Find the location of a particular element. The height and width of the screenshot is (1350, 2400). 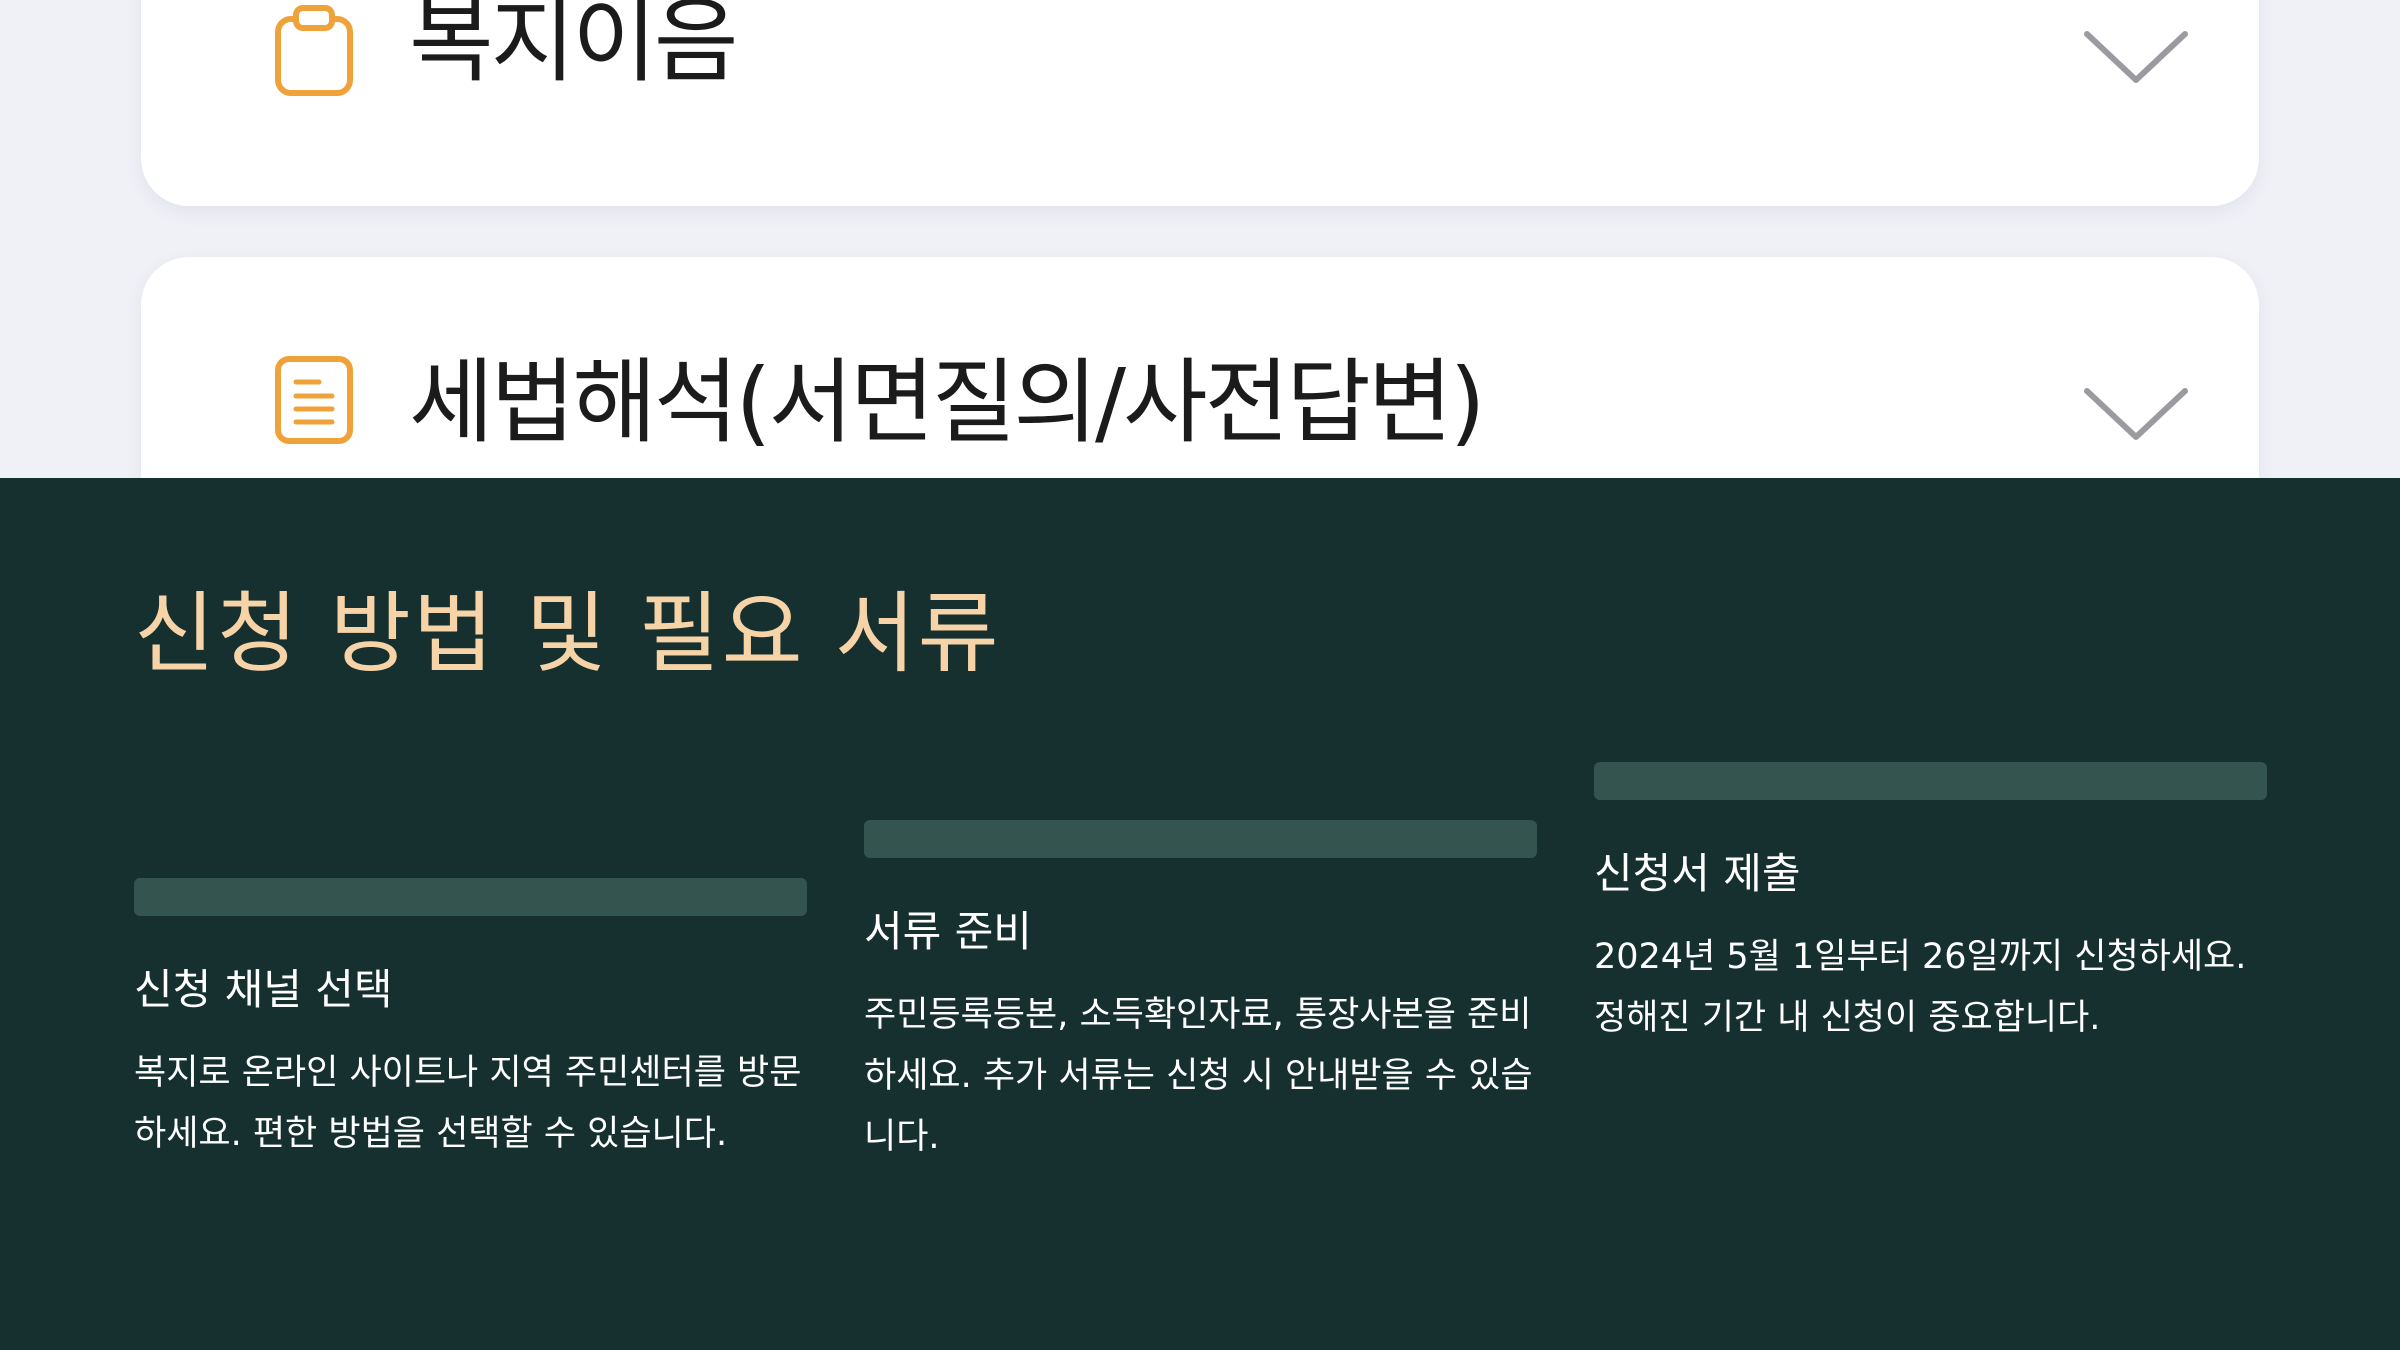

accordion-item-title: 복지이음 is located at coordinates (574, 47).